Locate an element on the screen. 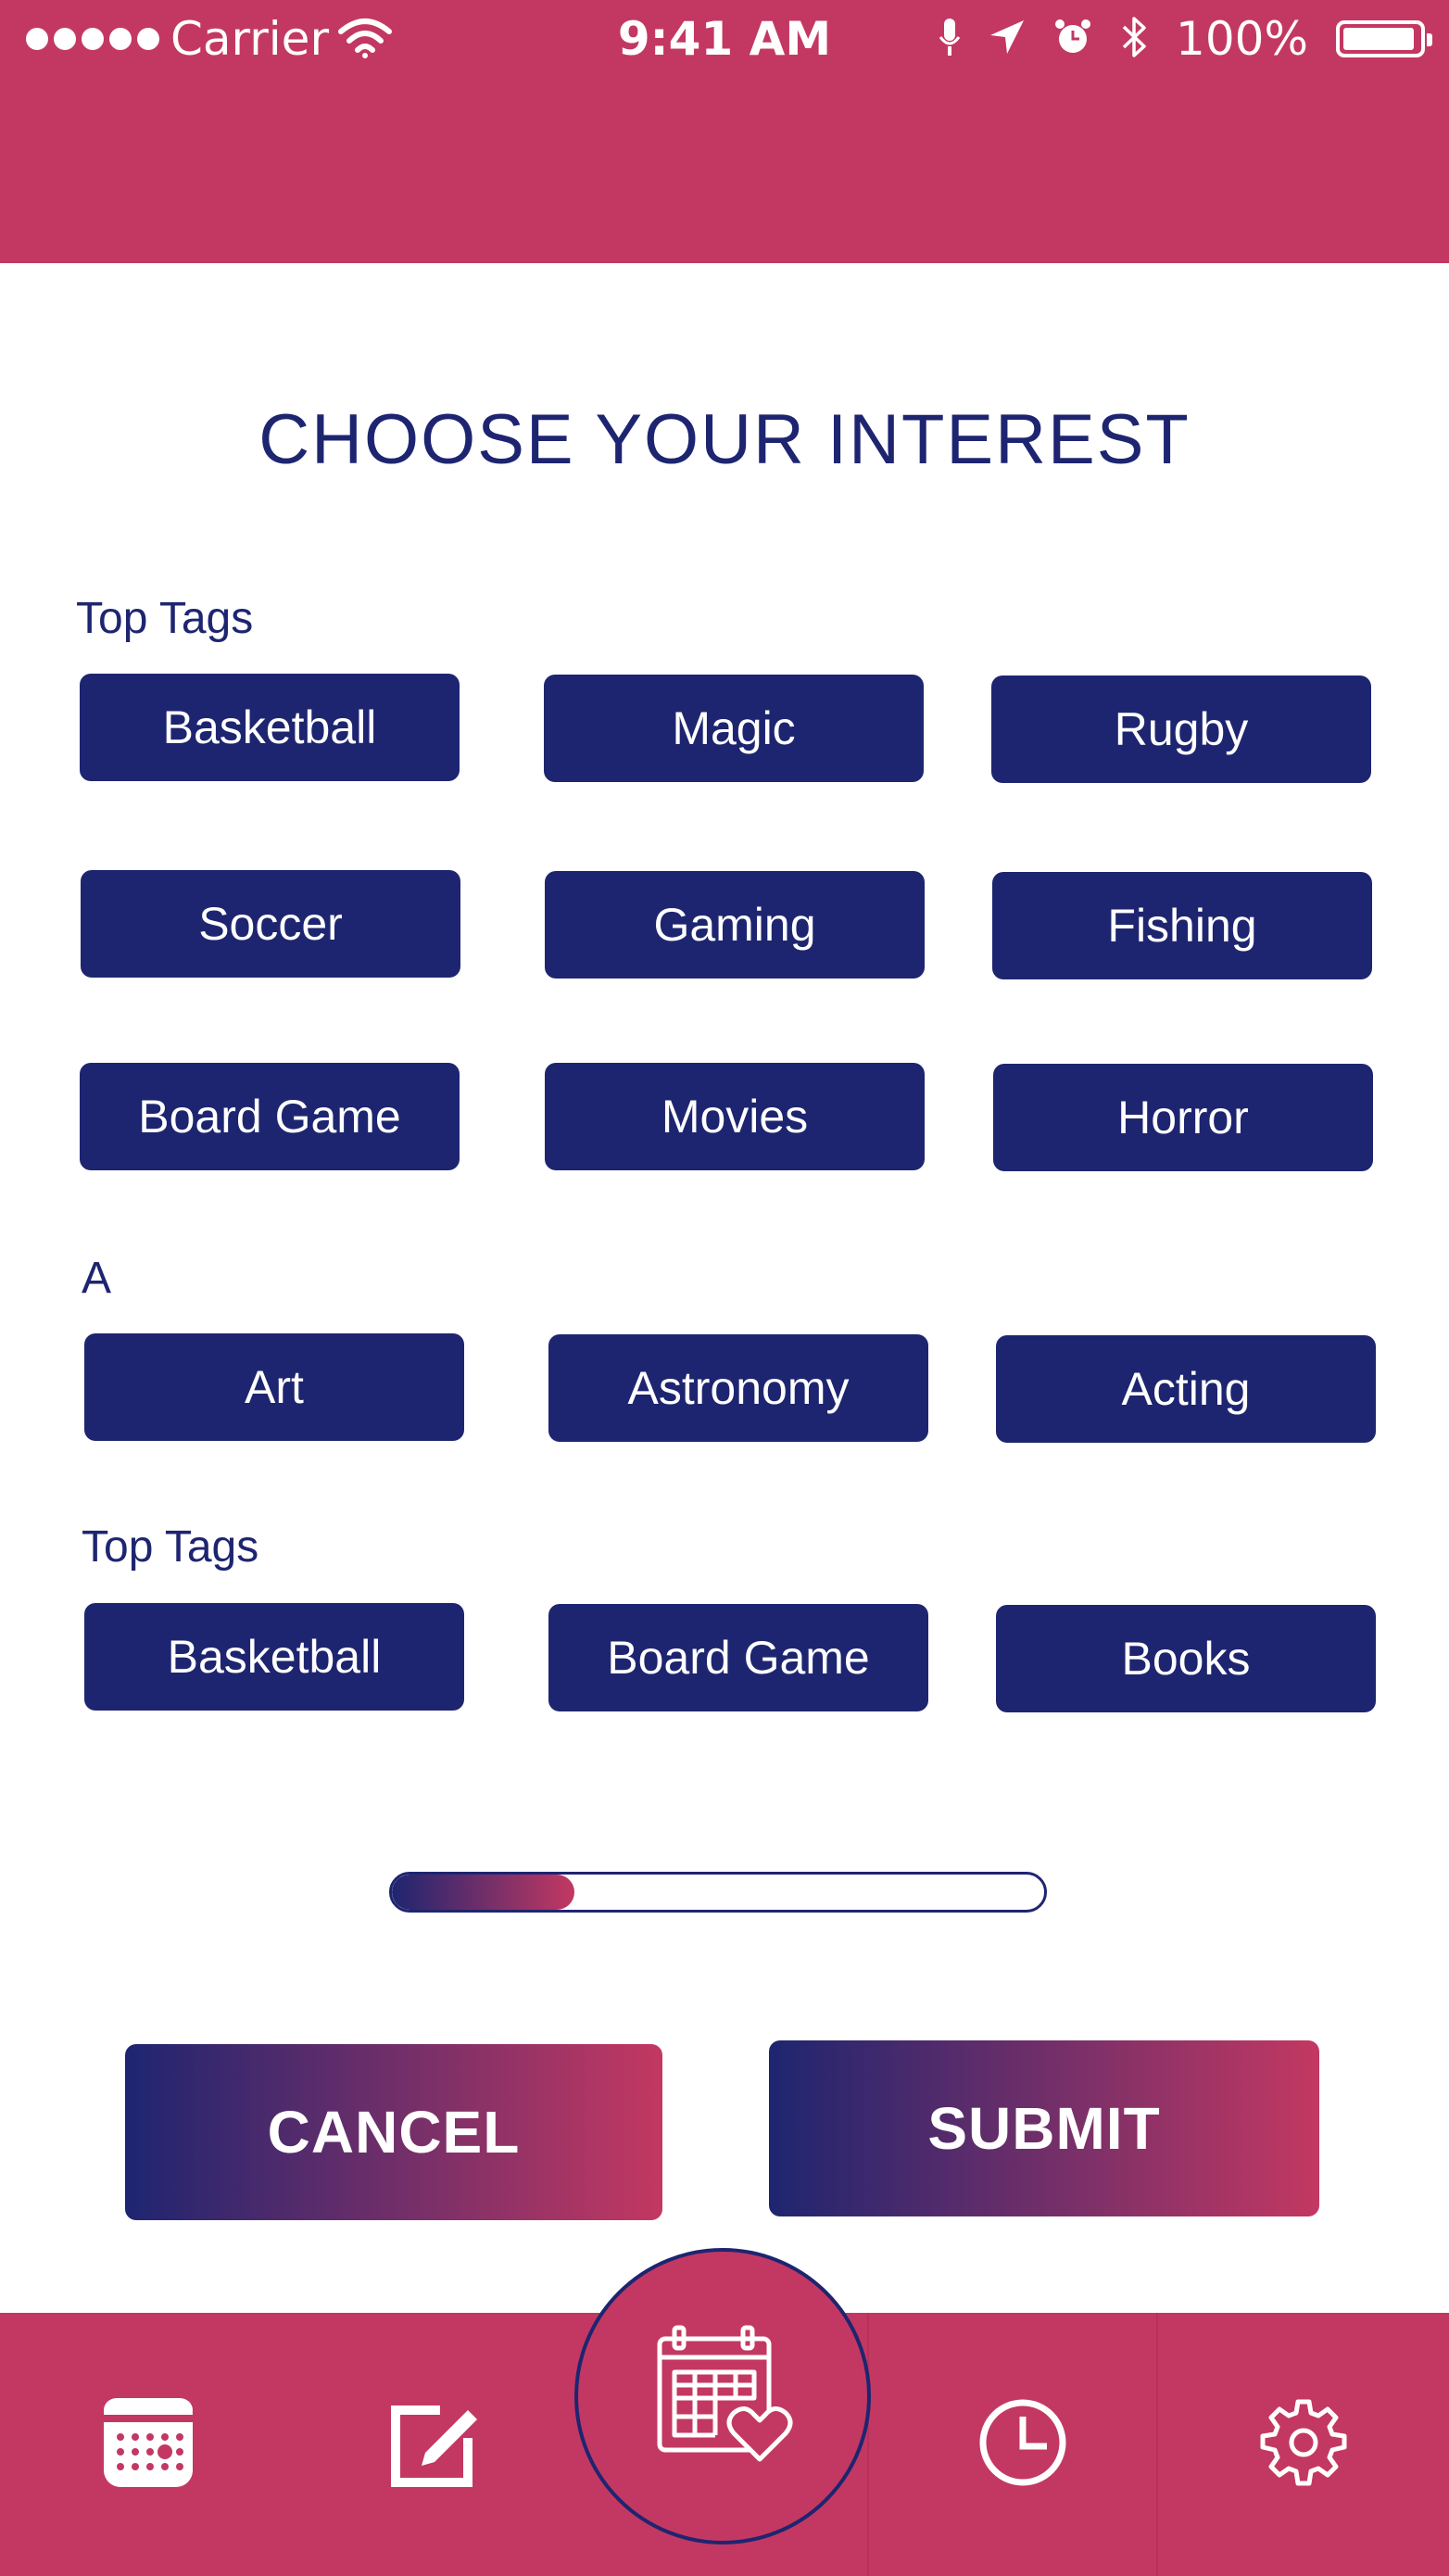  clock-icon is located at coordinates (1022, 2444).